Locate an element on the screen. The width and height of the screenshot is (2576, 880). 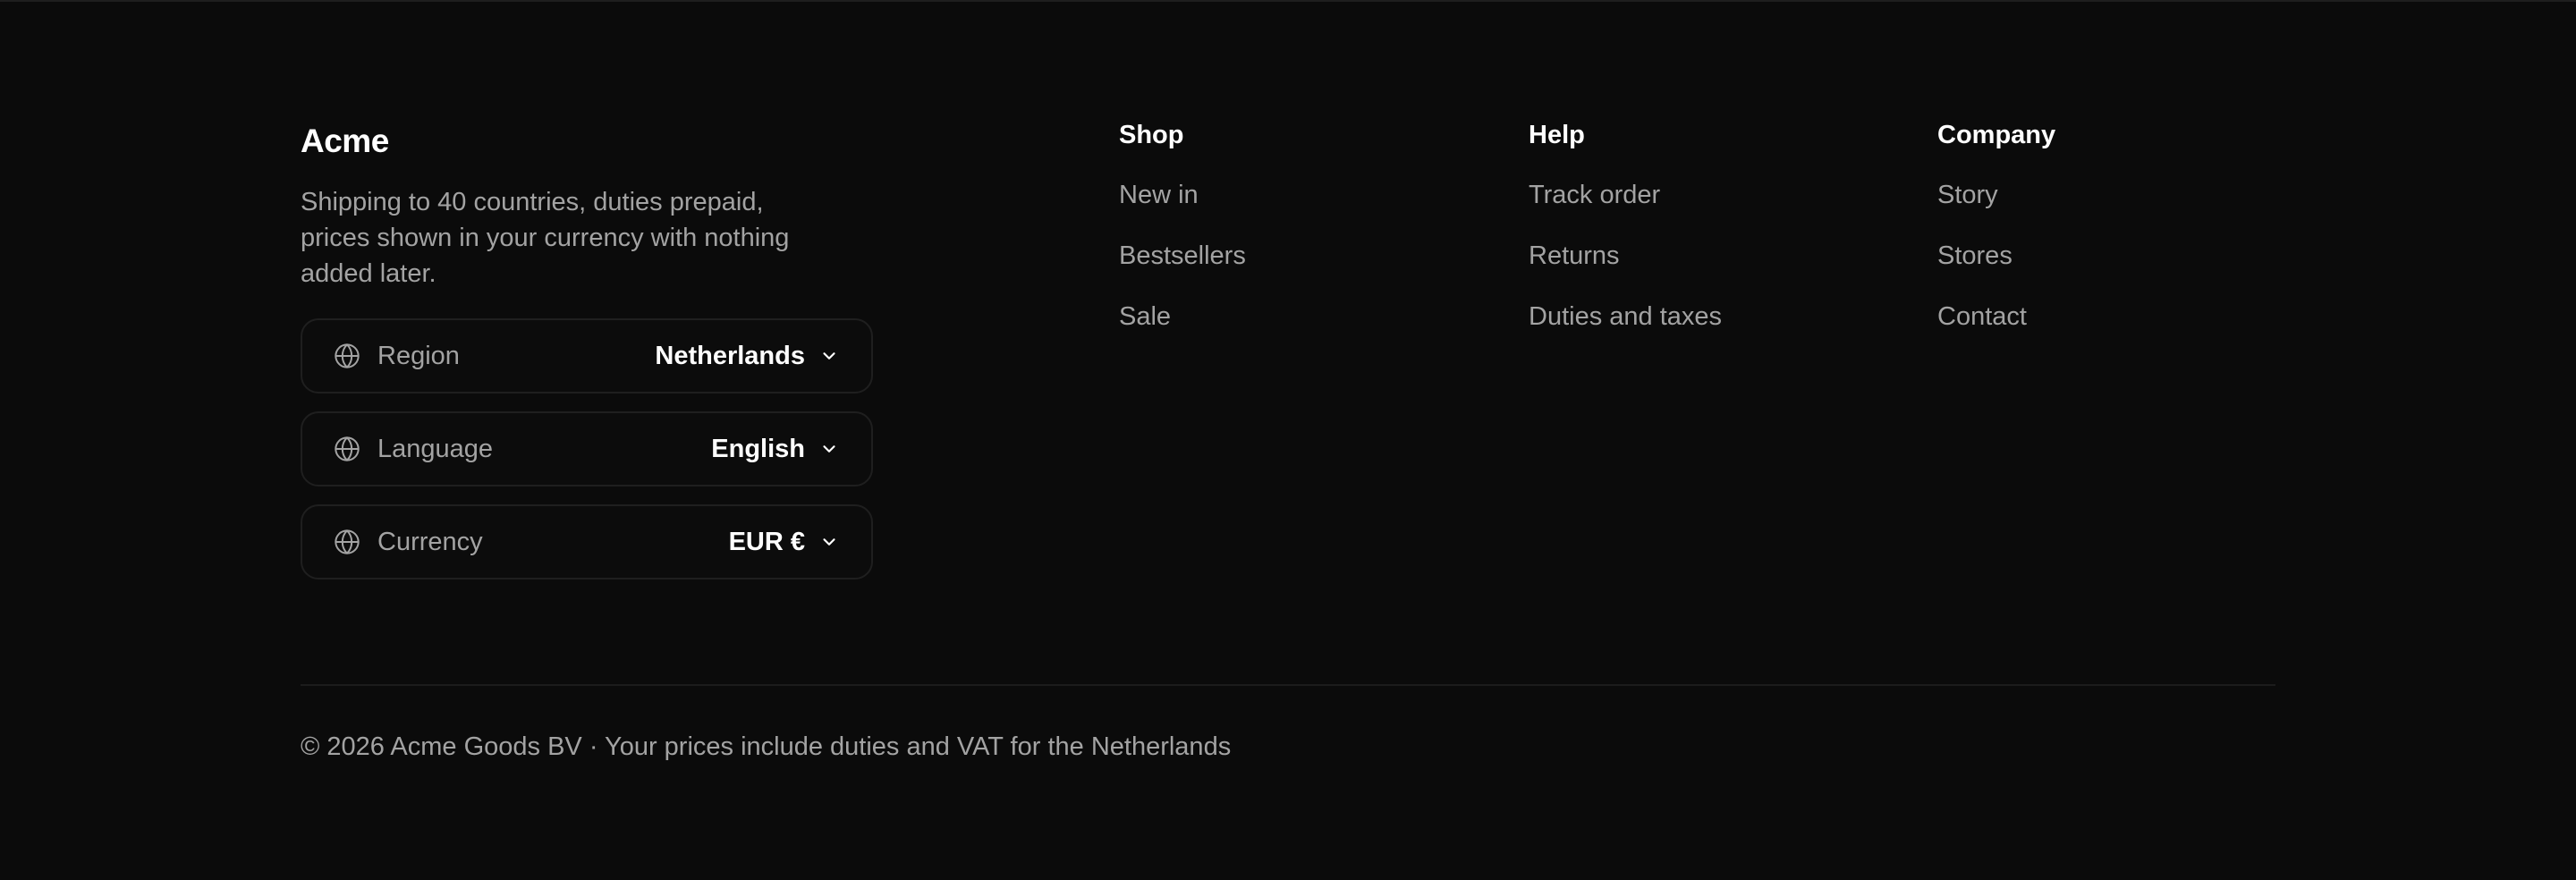
shop-column: Shop New in Bestsellers Sale is located at coordinates (1182, 239).